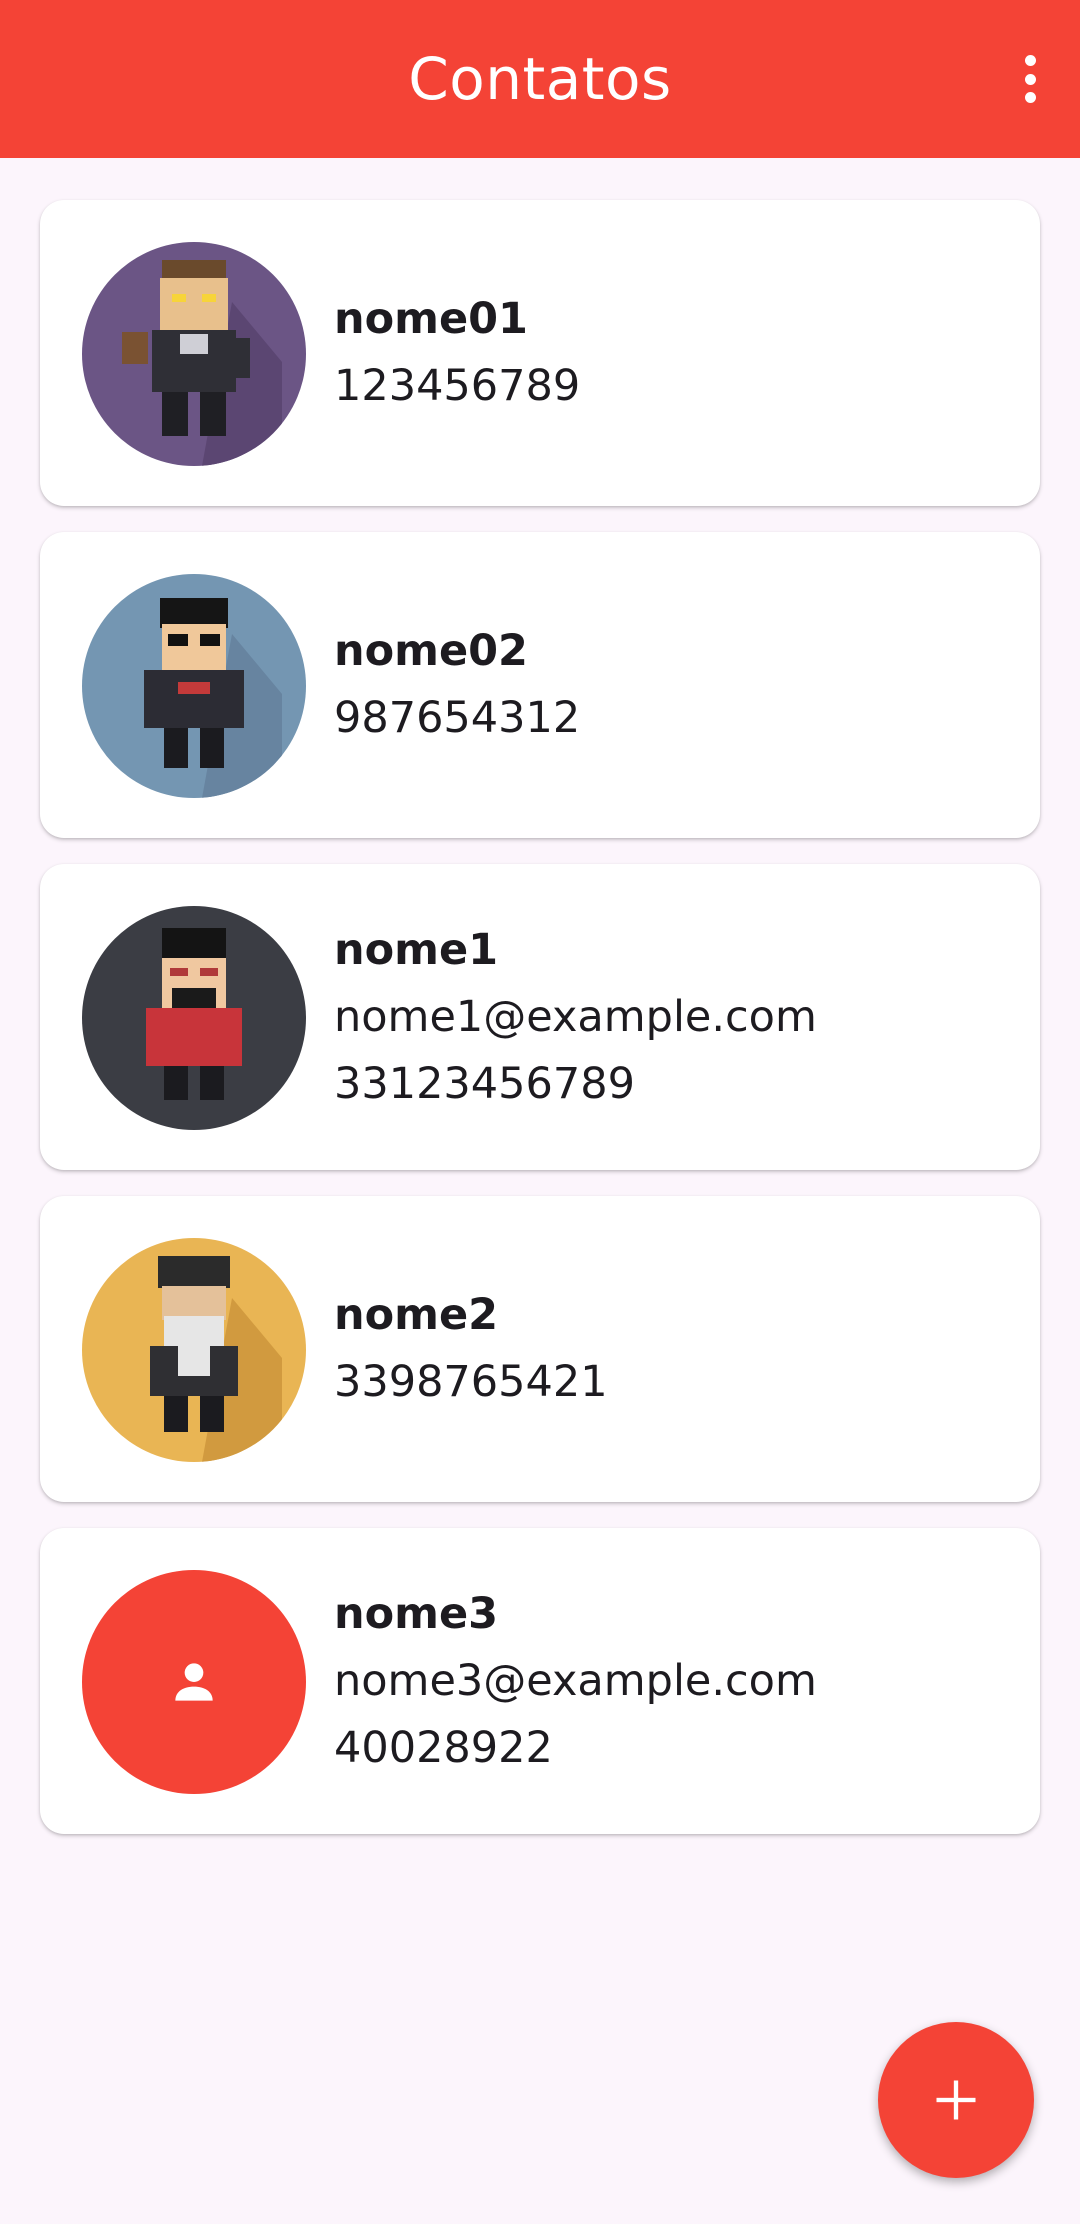  Describe the element at coordinates (431, 651) in the screenshot. I see `contact-name: nome02` at that location.